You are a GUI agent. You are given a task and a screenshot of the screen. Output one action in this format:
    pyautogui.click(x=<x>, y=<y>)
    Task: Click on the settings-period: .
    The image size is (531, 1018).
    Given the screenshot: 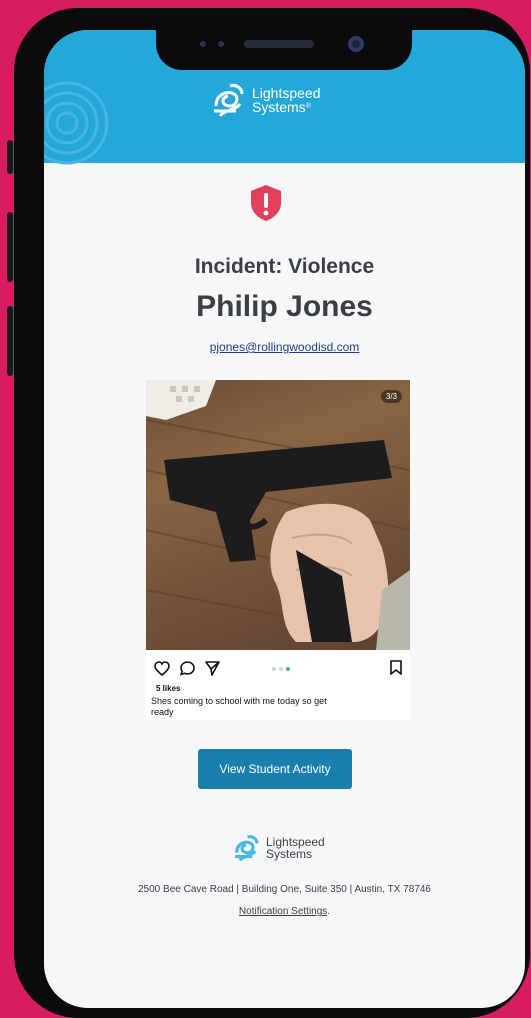 What is the action you would take?
    pyautogui.click(x=329, y=911)
    